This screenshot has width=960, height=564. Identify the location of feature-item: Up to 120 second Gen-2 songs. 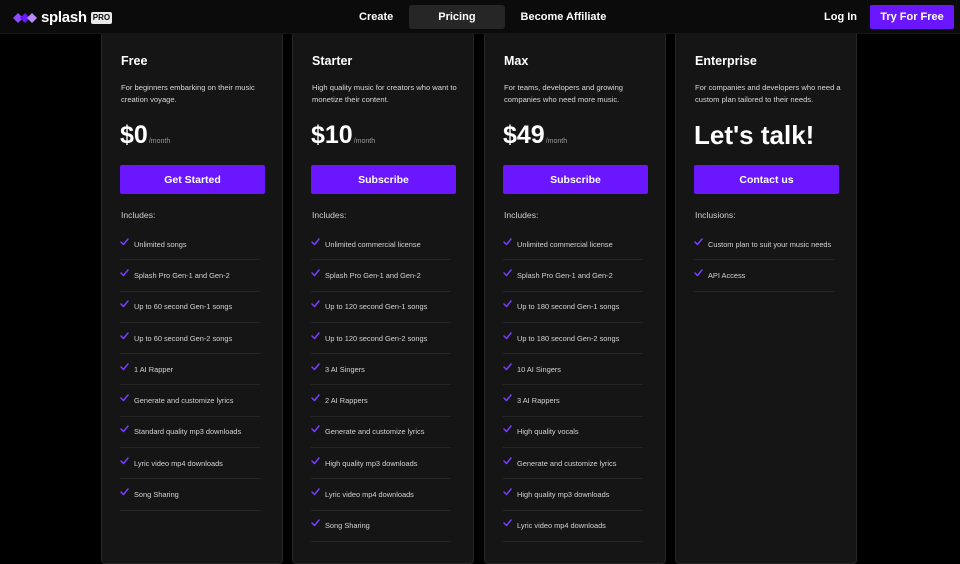
(381, 339).